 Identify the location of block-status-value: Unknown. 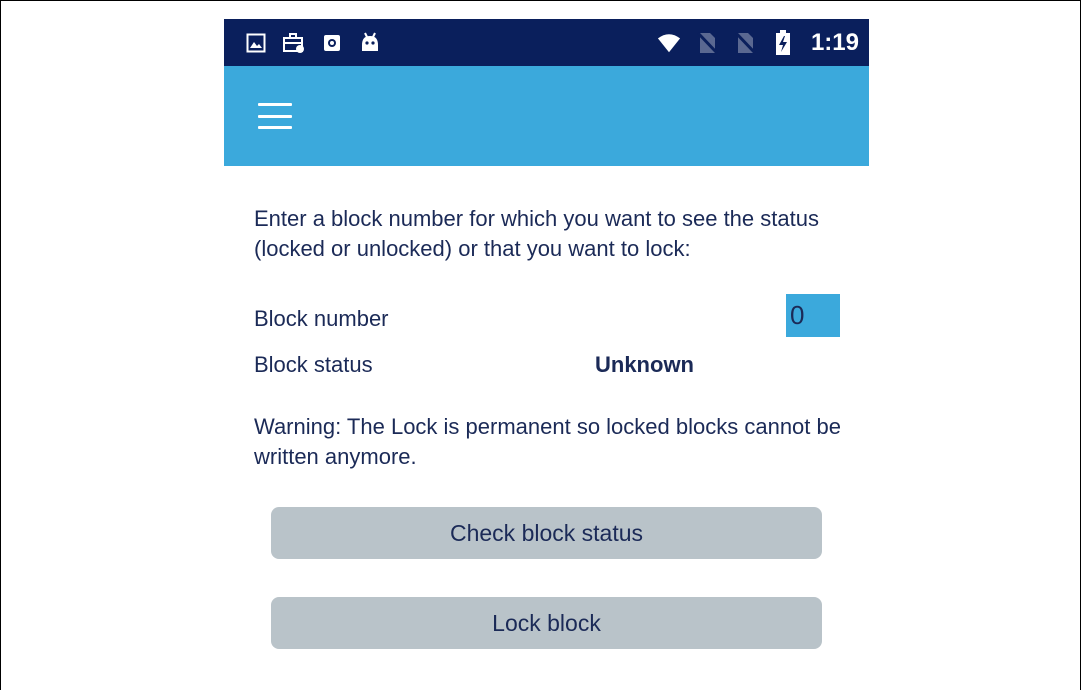
(644, 364).